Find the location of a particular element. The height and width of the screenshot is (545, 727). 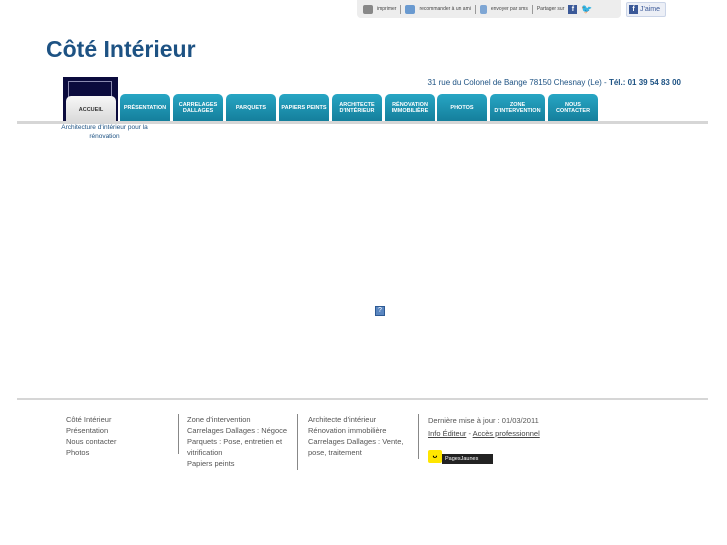

tab-zone: ZONE D'INTERVENTION is located at coordinates (517, 107).